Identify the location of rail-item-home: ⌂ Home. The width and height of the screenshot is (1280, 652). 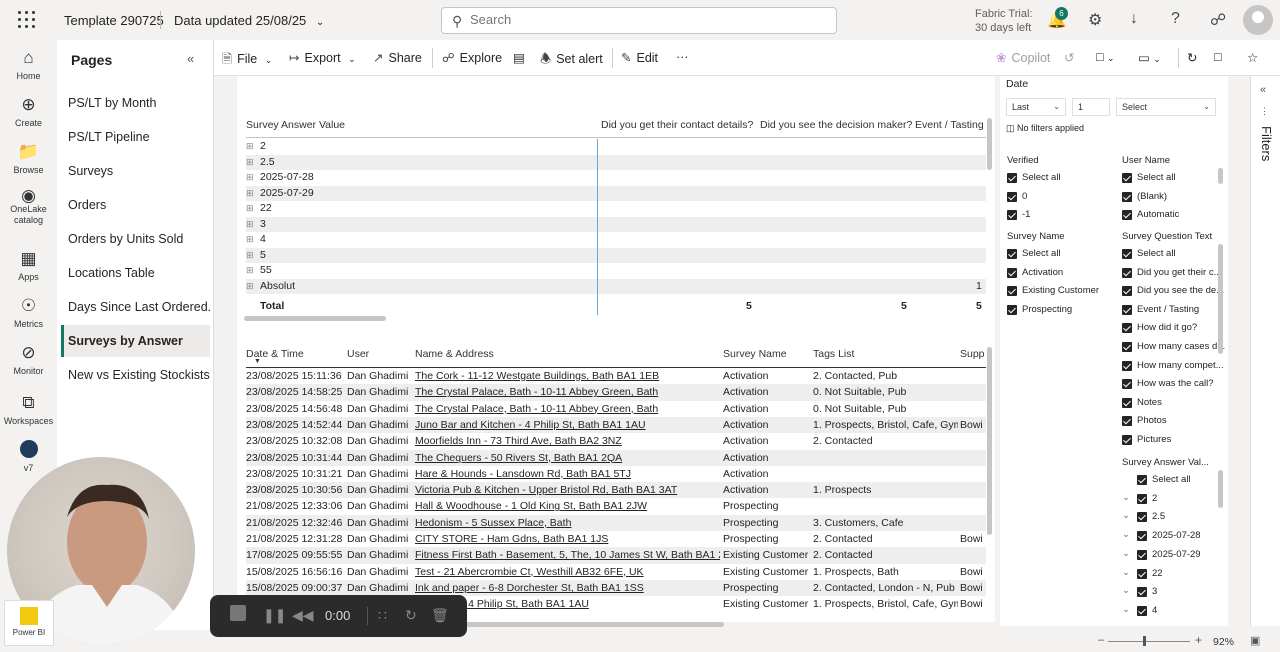
(28, 64).